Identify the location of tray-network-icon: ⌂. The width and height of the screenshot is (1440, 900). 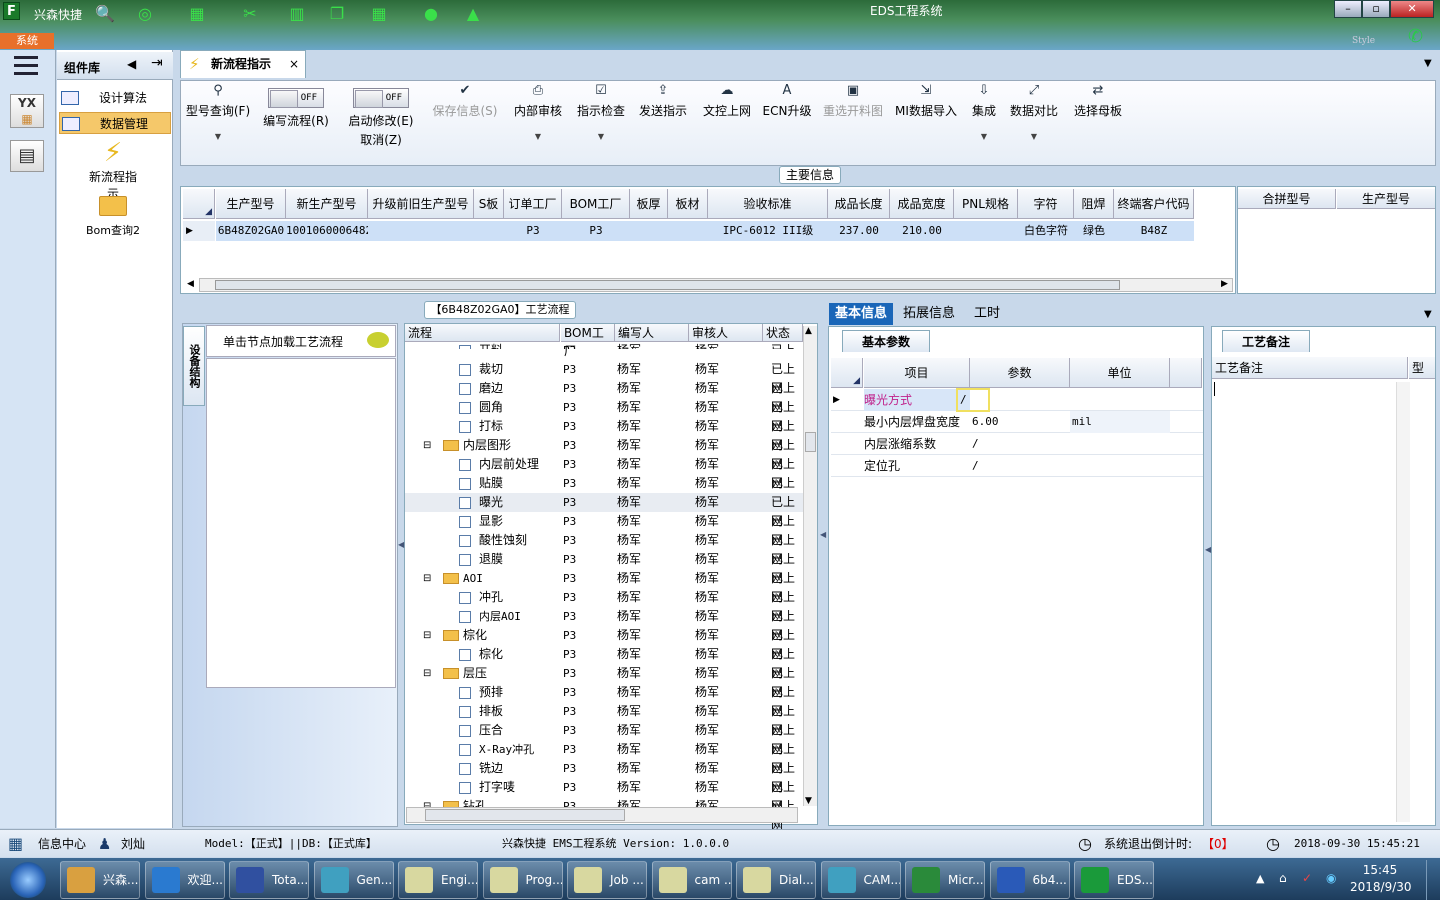
(1283, 878).